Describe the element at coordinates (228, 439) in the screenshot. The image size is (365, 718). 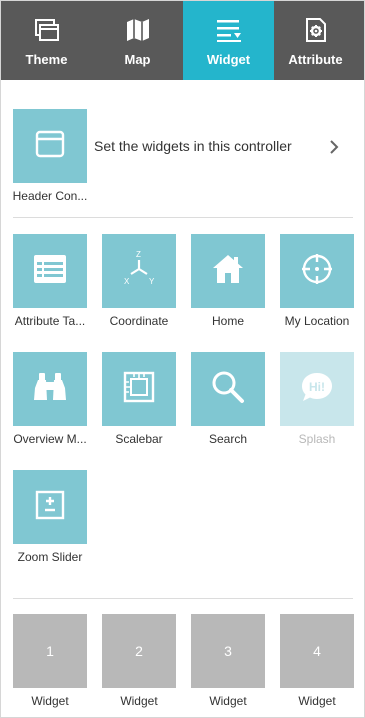
I see `widget-search-label: Search` at that location.